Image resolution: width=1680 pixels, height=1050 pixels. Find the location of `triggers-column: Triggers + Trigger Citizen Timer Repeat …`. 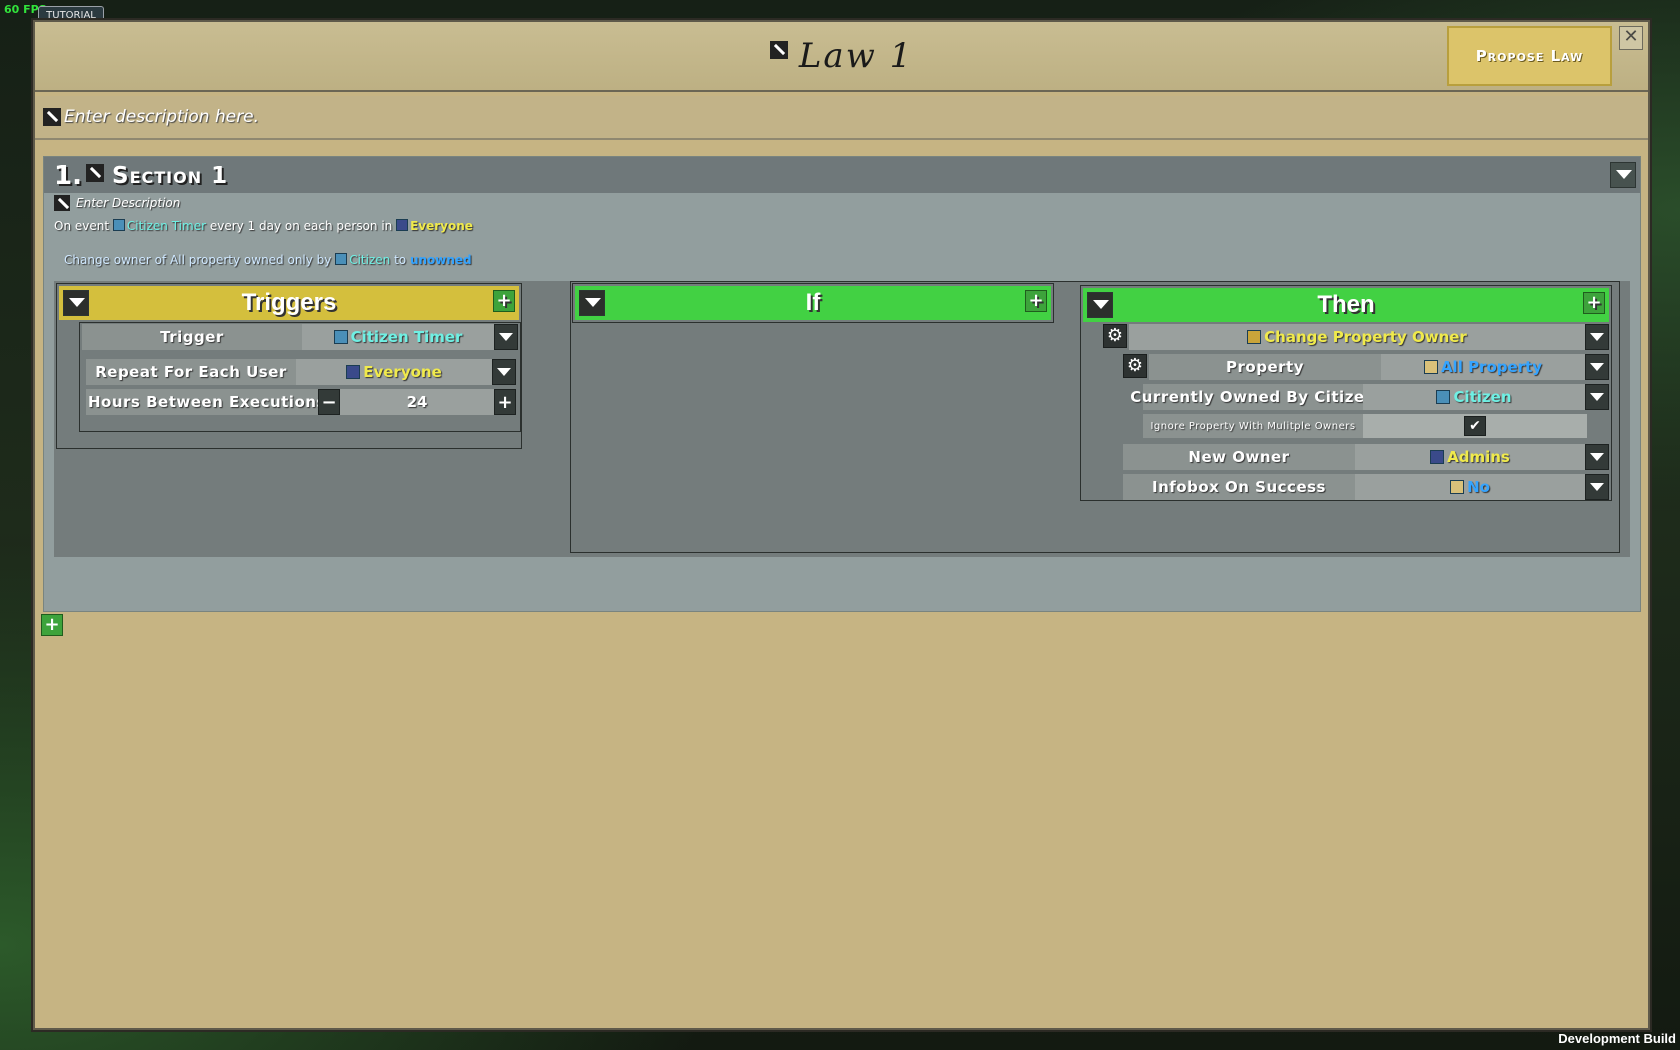

triggers-column: Triggers + Trigger Citizen Timer Repeat … is located at coordinates (289, 366).